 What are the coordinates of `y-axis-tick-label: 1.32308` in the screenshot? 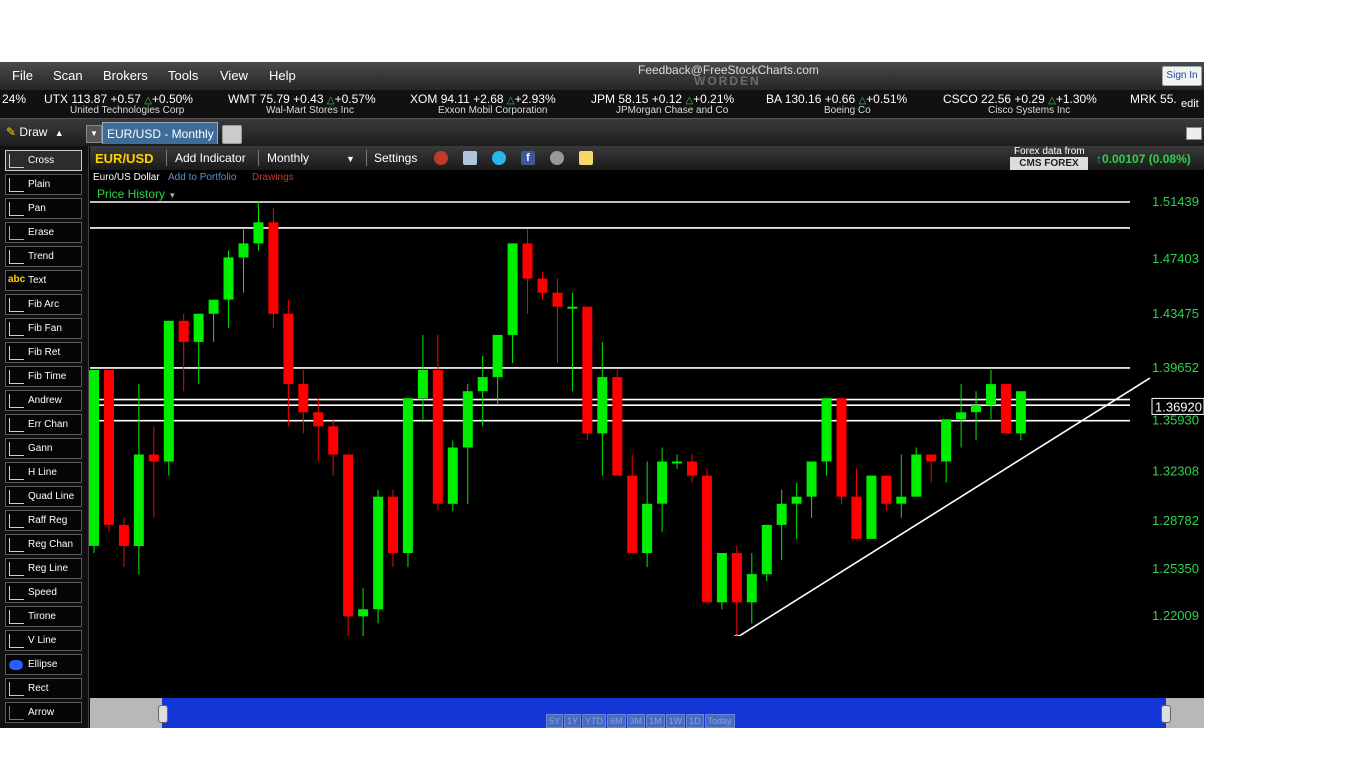 It's located at (1175, 470).